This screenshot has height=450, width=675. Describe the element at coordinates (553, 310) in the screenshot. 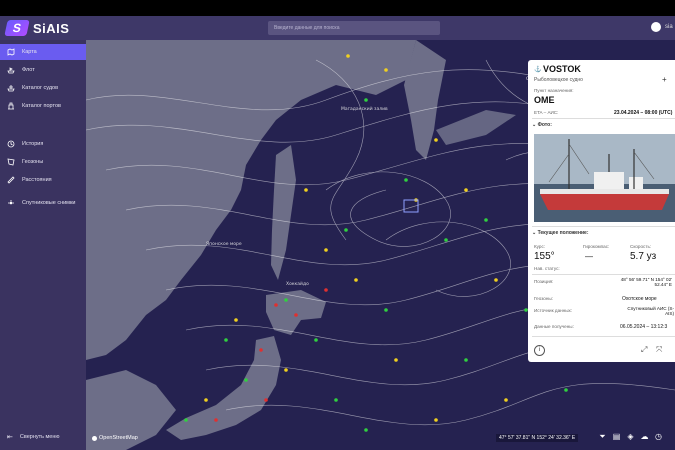

I see `source-label: Источник данных:` at that location.